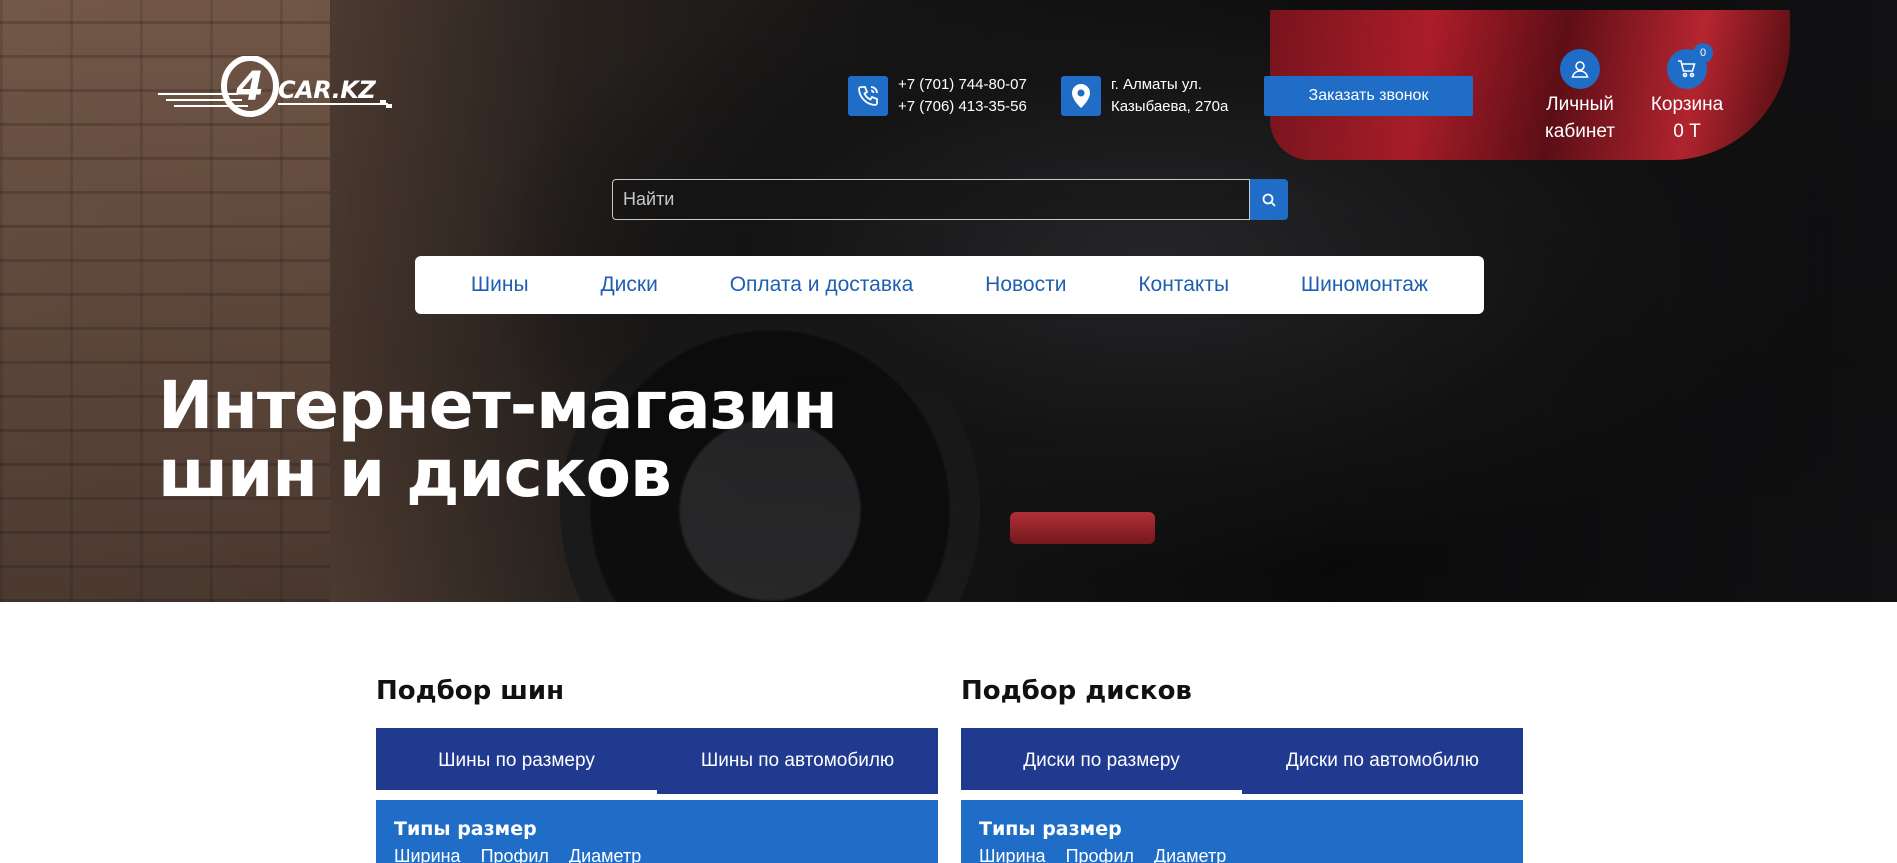 Image resolution: width=1897 pixels, height=863 pixels. I want to click on site-logo: 4 CAR.KZ, so click(278, 86).